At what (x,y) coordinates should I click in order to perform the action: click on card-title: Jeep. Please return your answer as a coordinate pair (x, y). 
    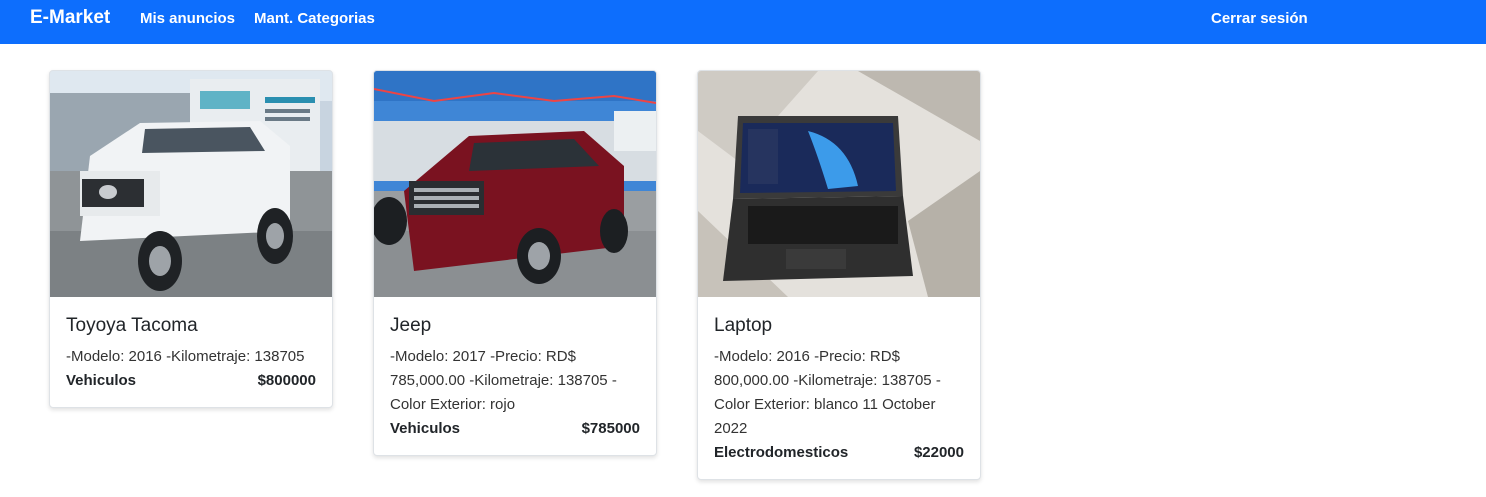
    Looking at the image, I should click on (411, 325).